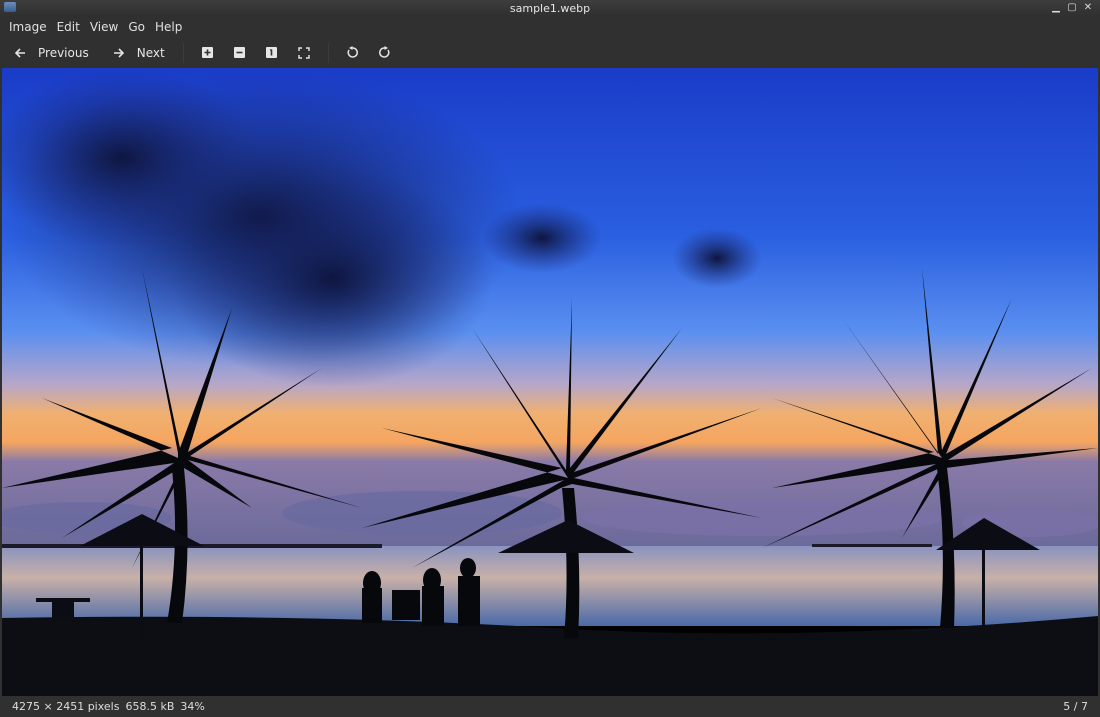 The image size is (1100, 717). Describe the element at coordinates (550, 52) in the screenshot. I see `toolbar: Previous Next` at that location.